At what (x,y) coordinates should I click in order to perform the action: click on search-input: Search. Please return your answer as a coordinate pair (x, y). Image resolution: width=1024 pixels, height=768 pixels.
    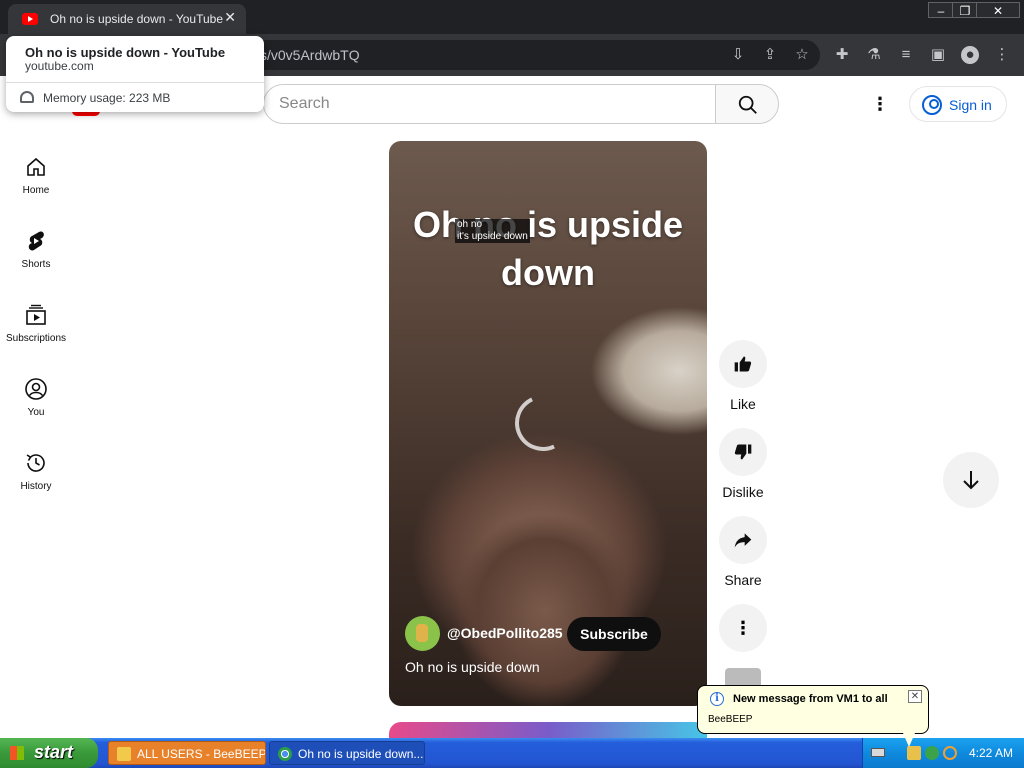
    Looking at the image, I should click on (489, 104).